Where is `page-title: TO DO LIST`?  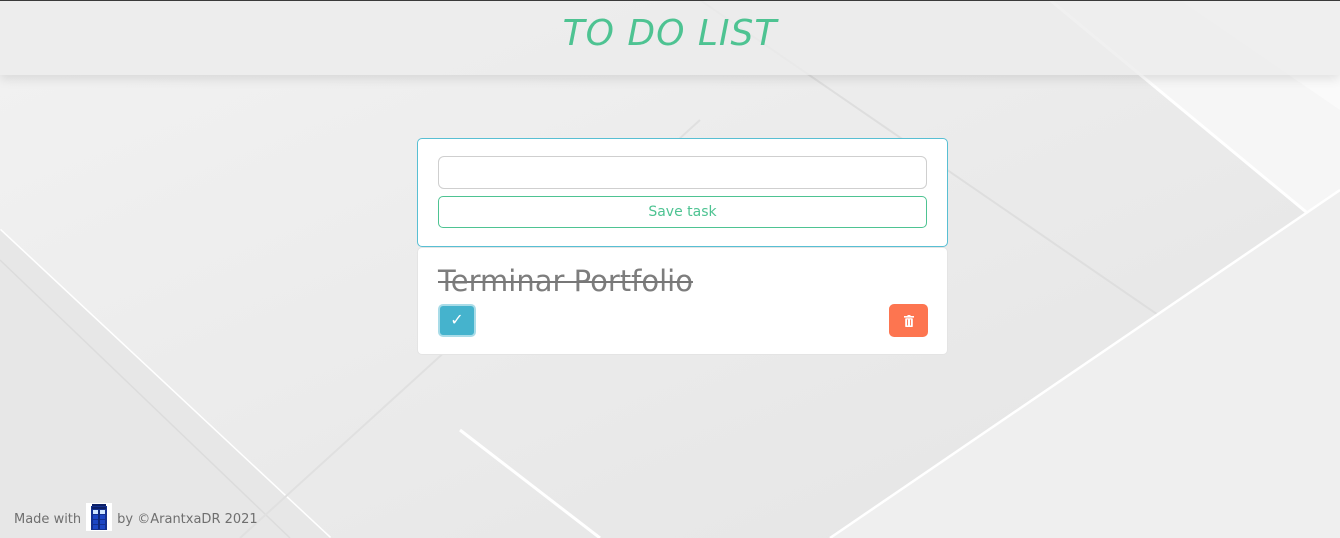 page-title: TO DO LIST is located at coordinates (670, 33).